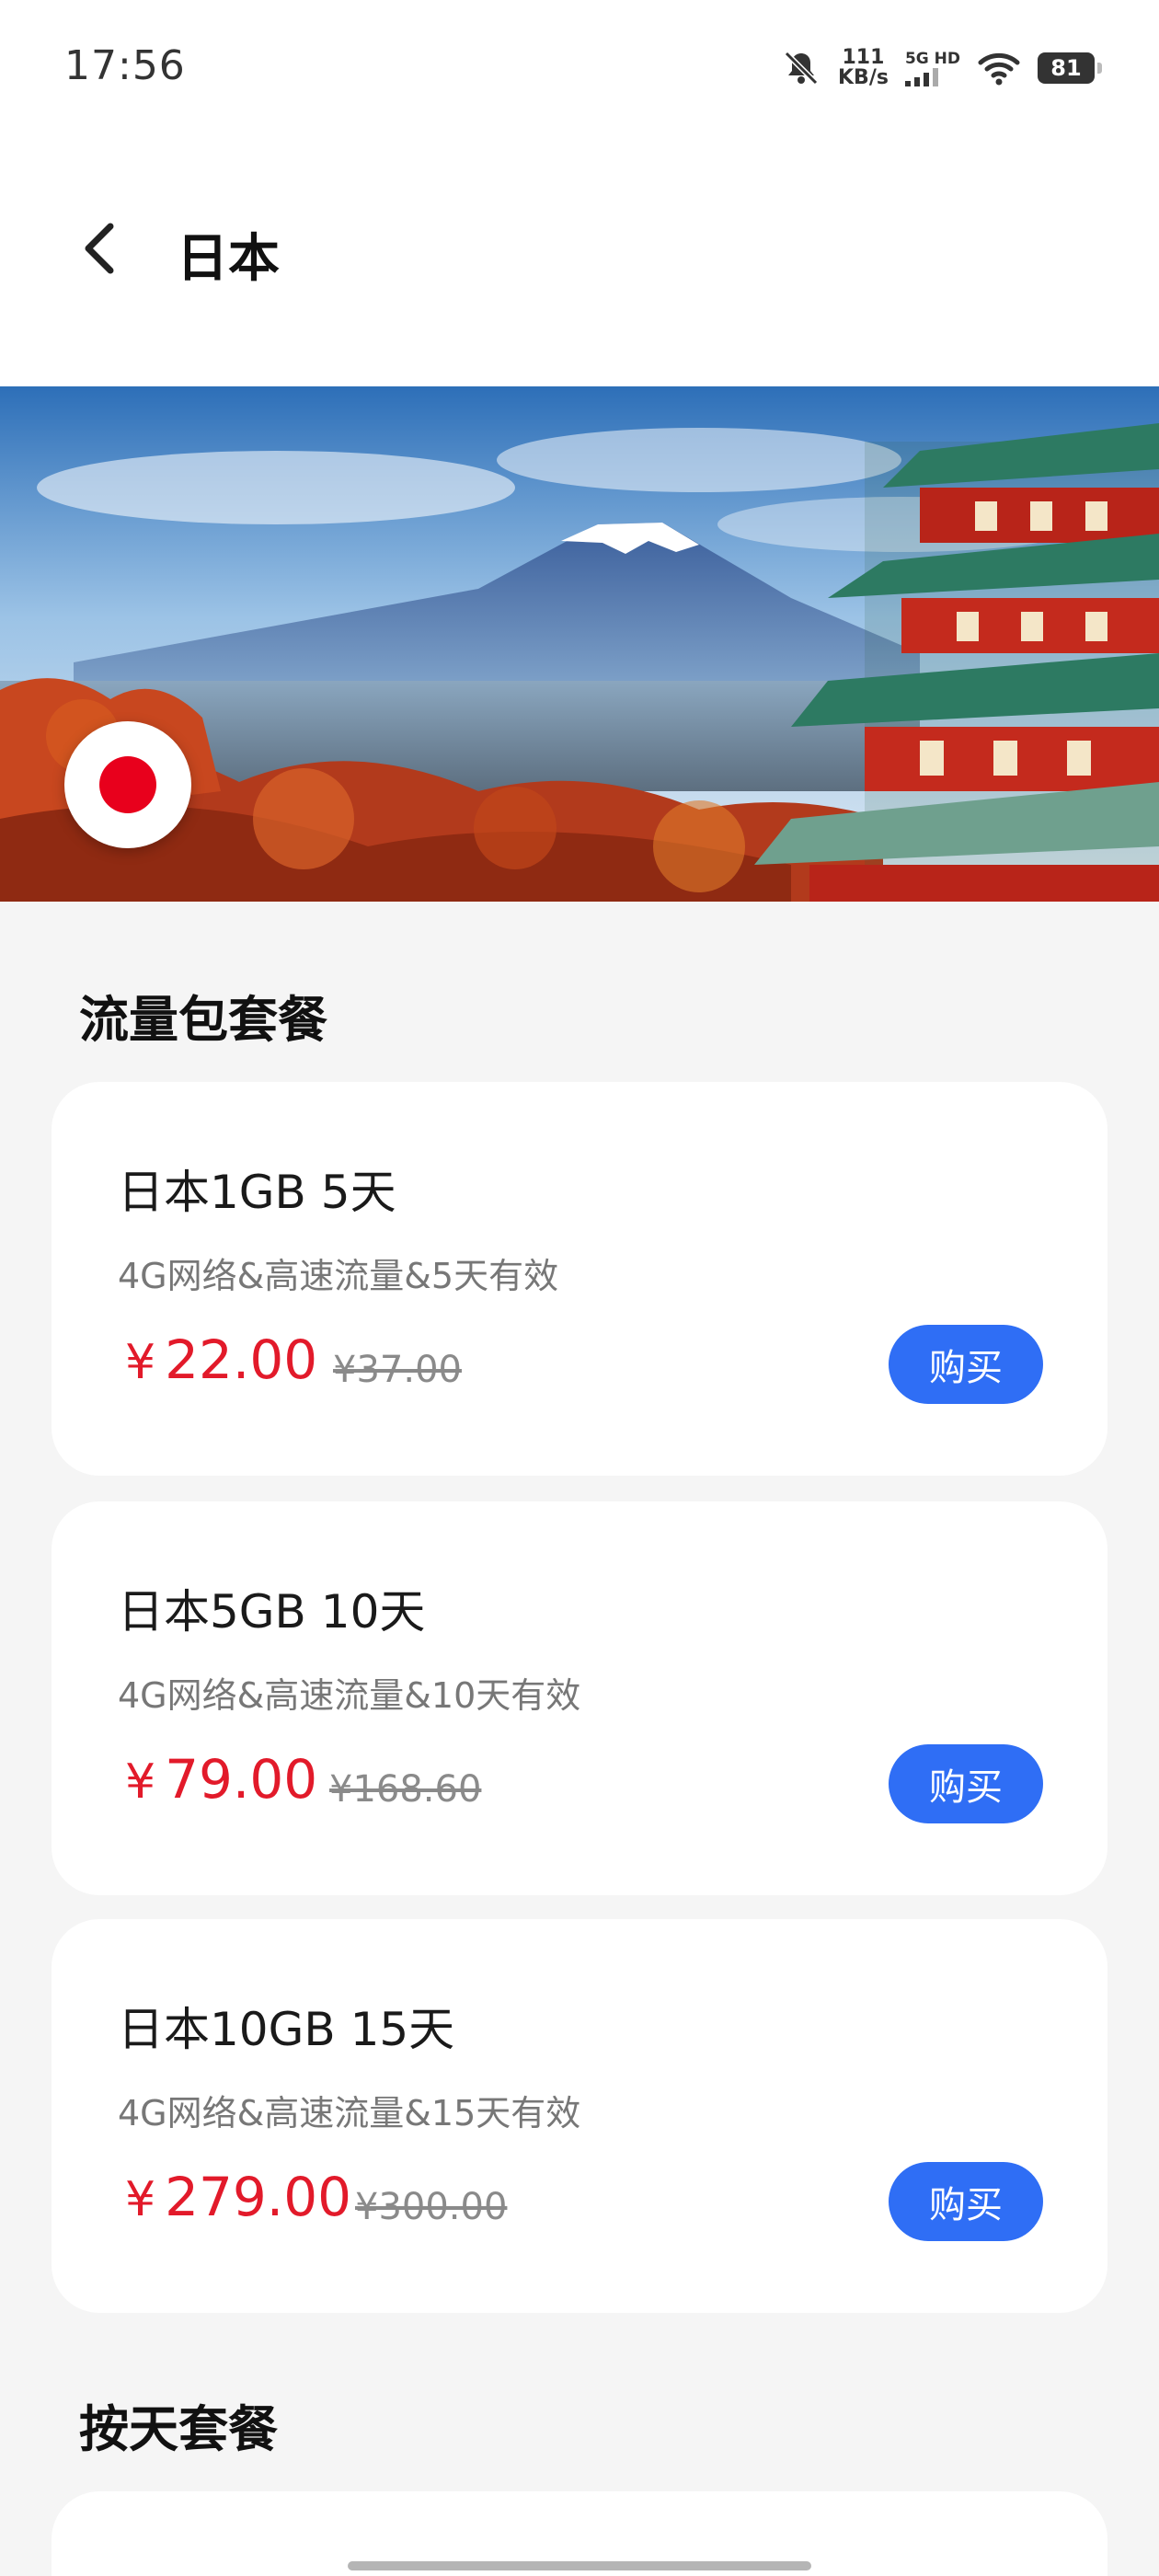 The image size is (1159, 2576). Describe the element at coordinates (405, 1789) in the screenshot. I see `original-price: ¥168.60` at that location.